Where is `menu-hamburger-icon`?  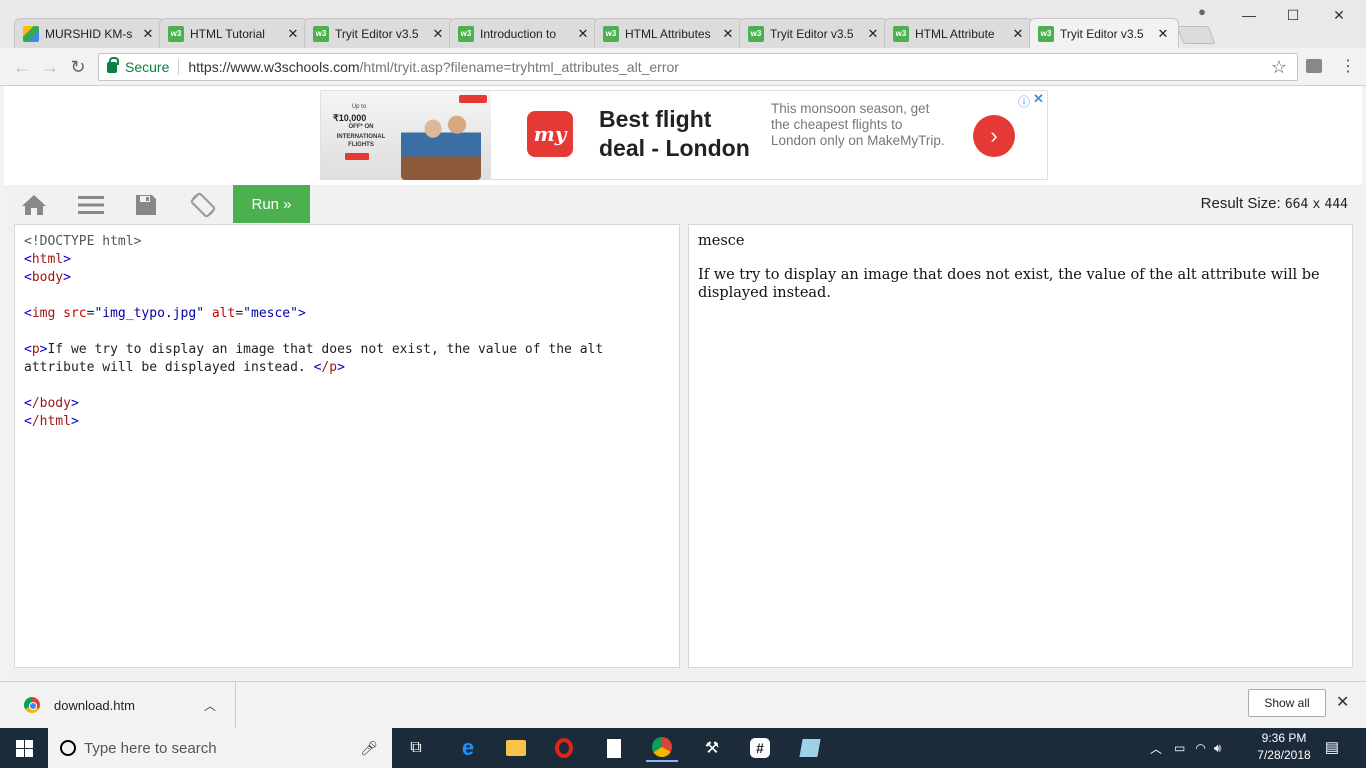 menu-hamburger-icon is located at coordinates (91, 205).